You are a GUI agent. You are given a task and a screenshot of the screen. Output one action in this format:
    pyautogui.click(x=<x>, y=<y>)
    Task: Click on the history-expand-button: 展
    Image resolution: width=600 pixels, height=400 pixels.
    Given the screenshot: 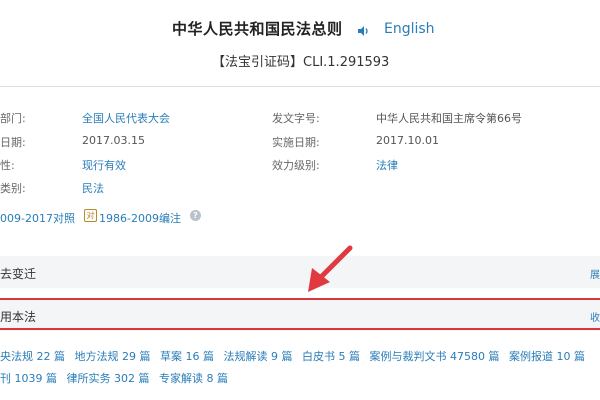 What is the action you would take?
    pyautogui.click(x=595, y=273)
    